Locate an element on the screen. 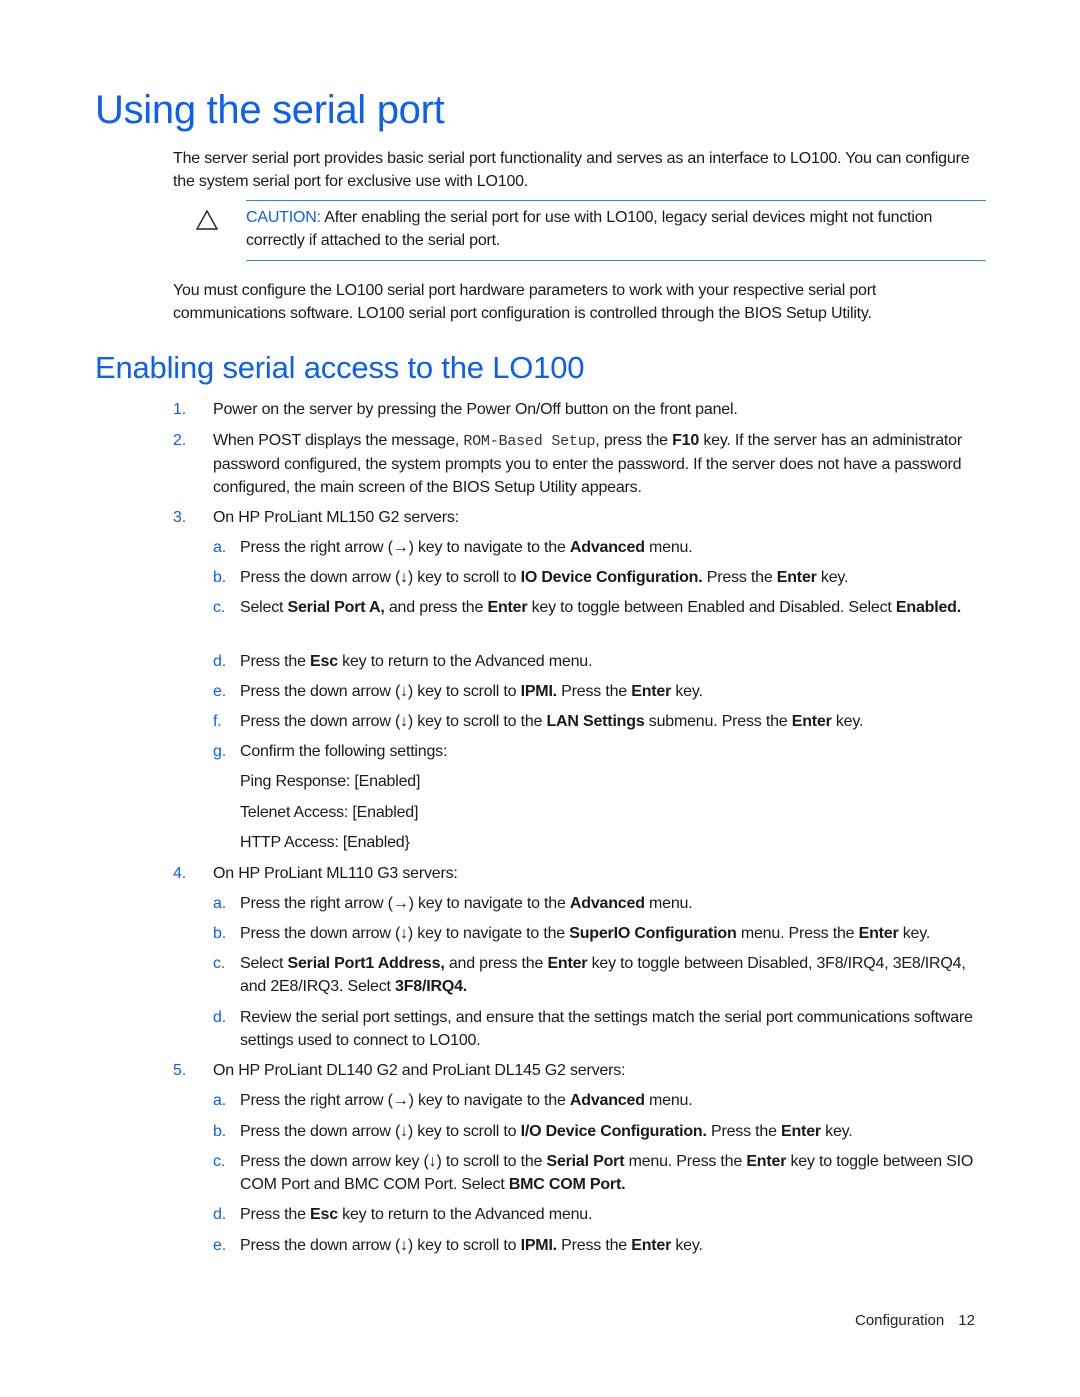 Image resolution: width=1080 pixels, height=1397 pixels. section-heading: Enabling serial access to the LO100 is located at coordinates (340, 367).